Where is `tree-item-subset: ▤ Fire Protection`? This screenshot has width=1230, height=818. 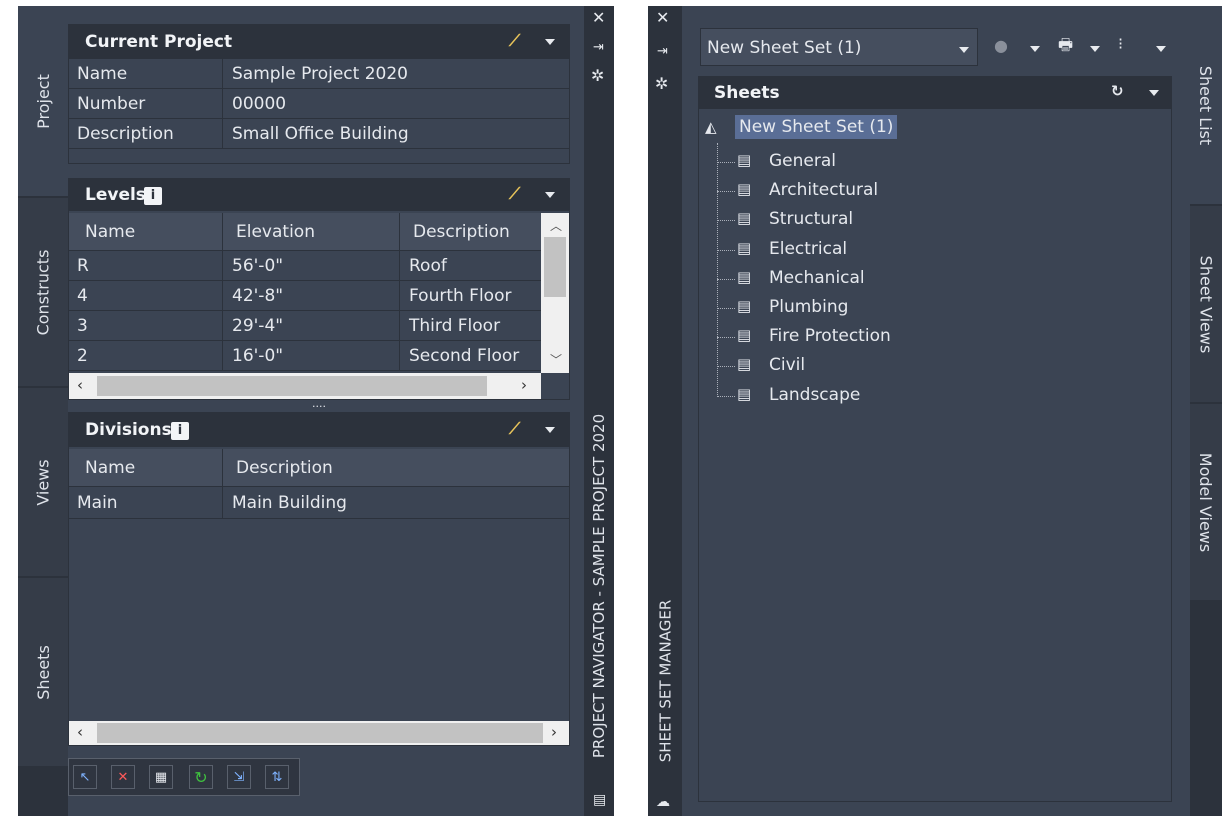
tree-item-subset: ▤ Fire Protection is located at coordinates (867, 337).